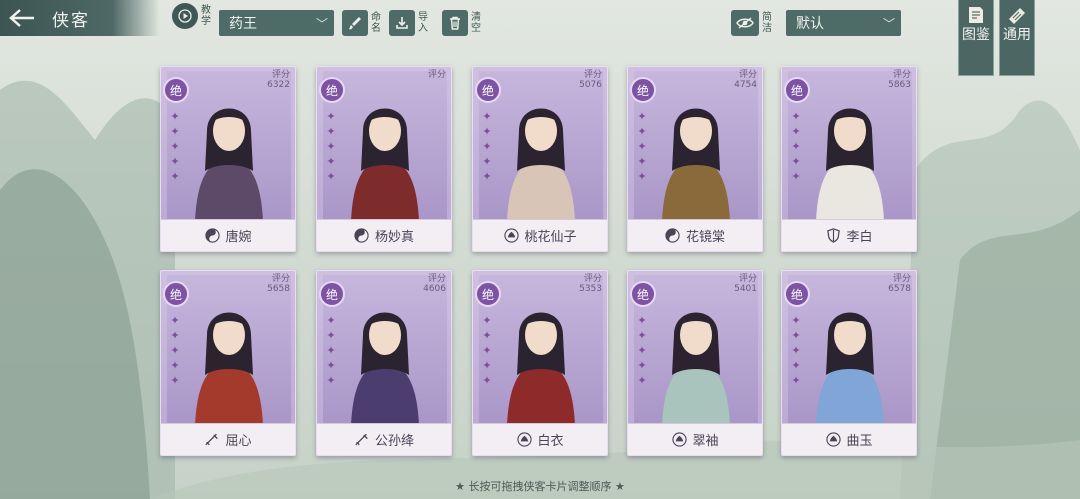 Image resolution: width=1080 pixels, height=499 pixels. What do you see at coordinates (810, 24) in the screenshot?
I see `sort-value: 默认` at bounding box center [810, 24].